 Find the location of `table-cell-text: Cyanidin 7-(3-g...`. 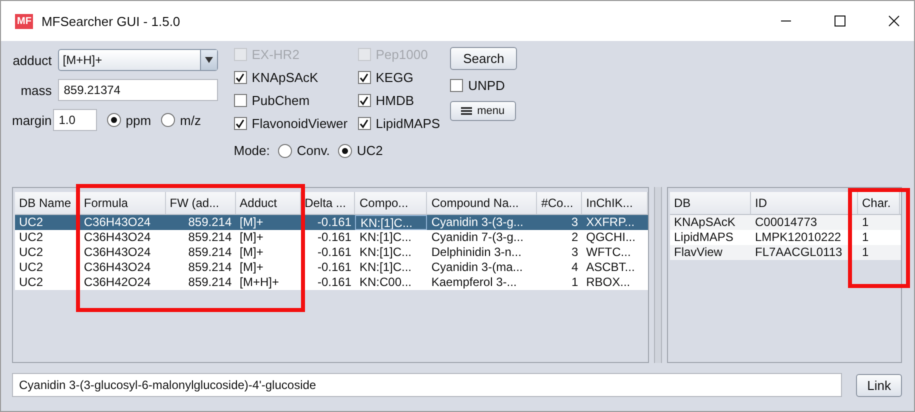

table-cell-text: Cyanidin 7-(3-g... is located at coordinates (477, 237).